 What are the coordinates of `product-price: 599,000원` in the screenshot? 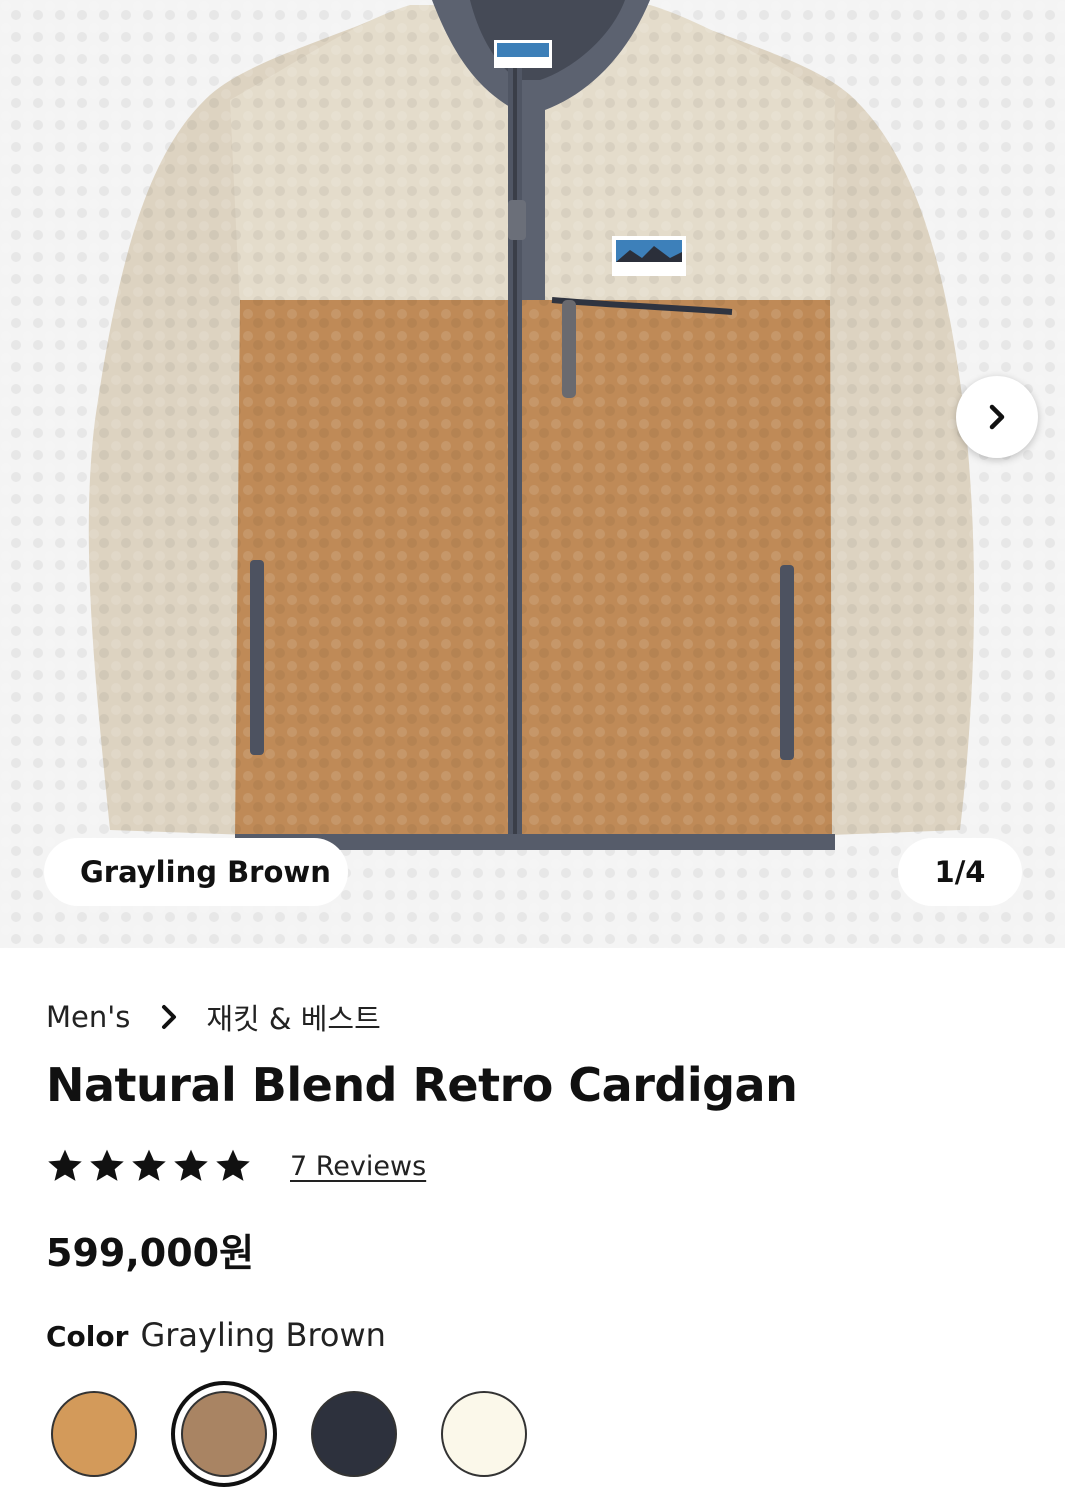 It's located at (150, 1253).